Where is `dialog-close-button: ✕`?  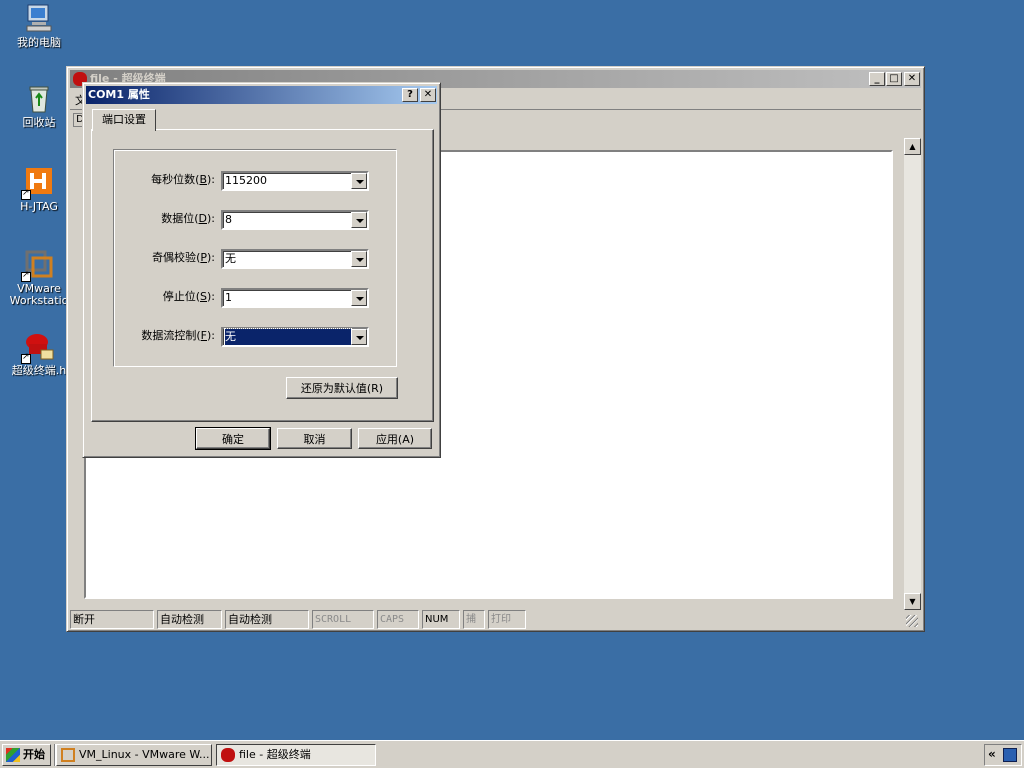
dialog-close-button: ✕ is located at coordinates (428, 95).